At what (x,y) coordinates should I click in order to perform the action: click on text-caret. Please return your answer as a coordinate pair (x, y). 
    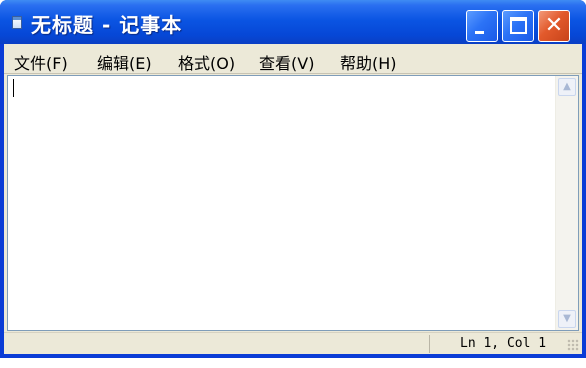
    Looking at the image, I should click on (13, 88).